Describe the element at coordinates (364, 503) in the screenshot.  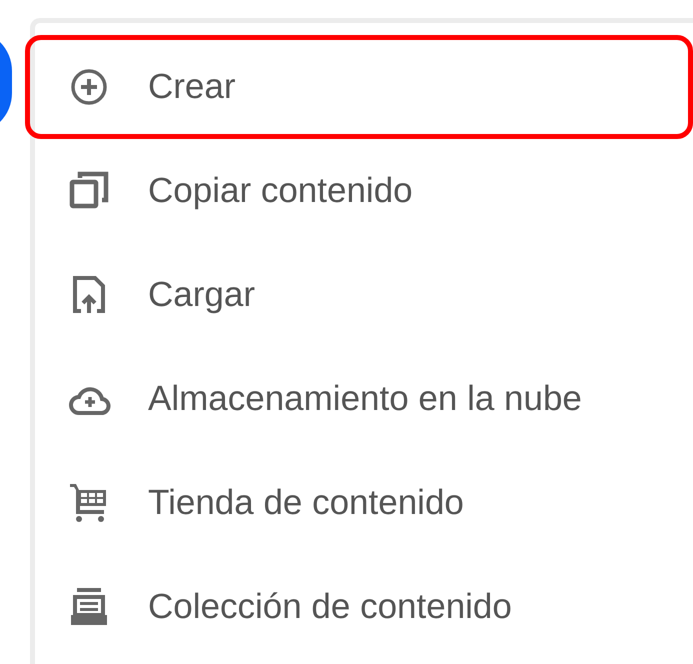
I see `menu-item: Tienda de contenido` at that location.